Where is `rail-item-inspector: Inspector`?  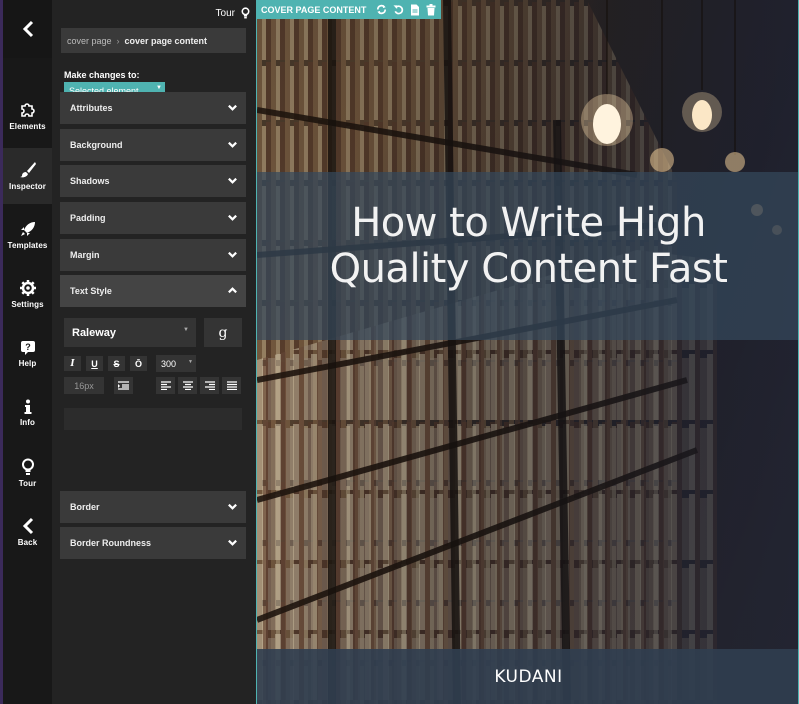
rail-item-inspector: Inspector is located at coordinates (27, 176).